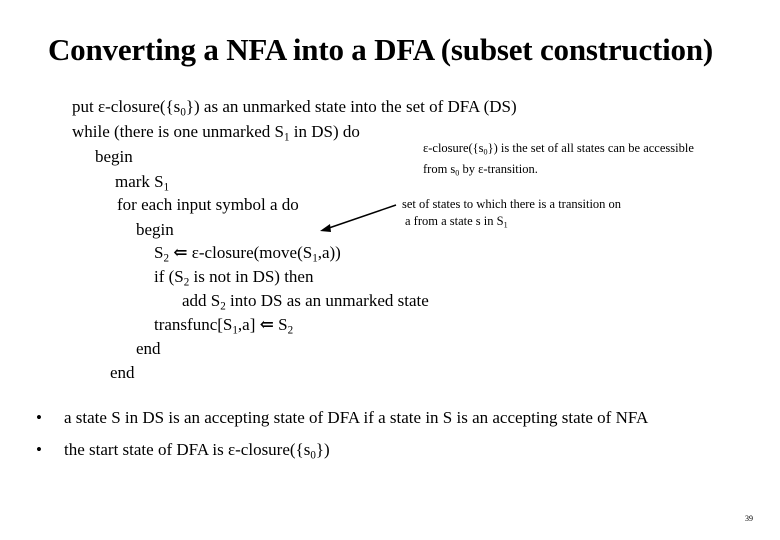 The image size is (780, 540). Describe the element at coordinates (749, 518) in the screenshot. I see `page-number: 39` at that location.